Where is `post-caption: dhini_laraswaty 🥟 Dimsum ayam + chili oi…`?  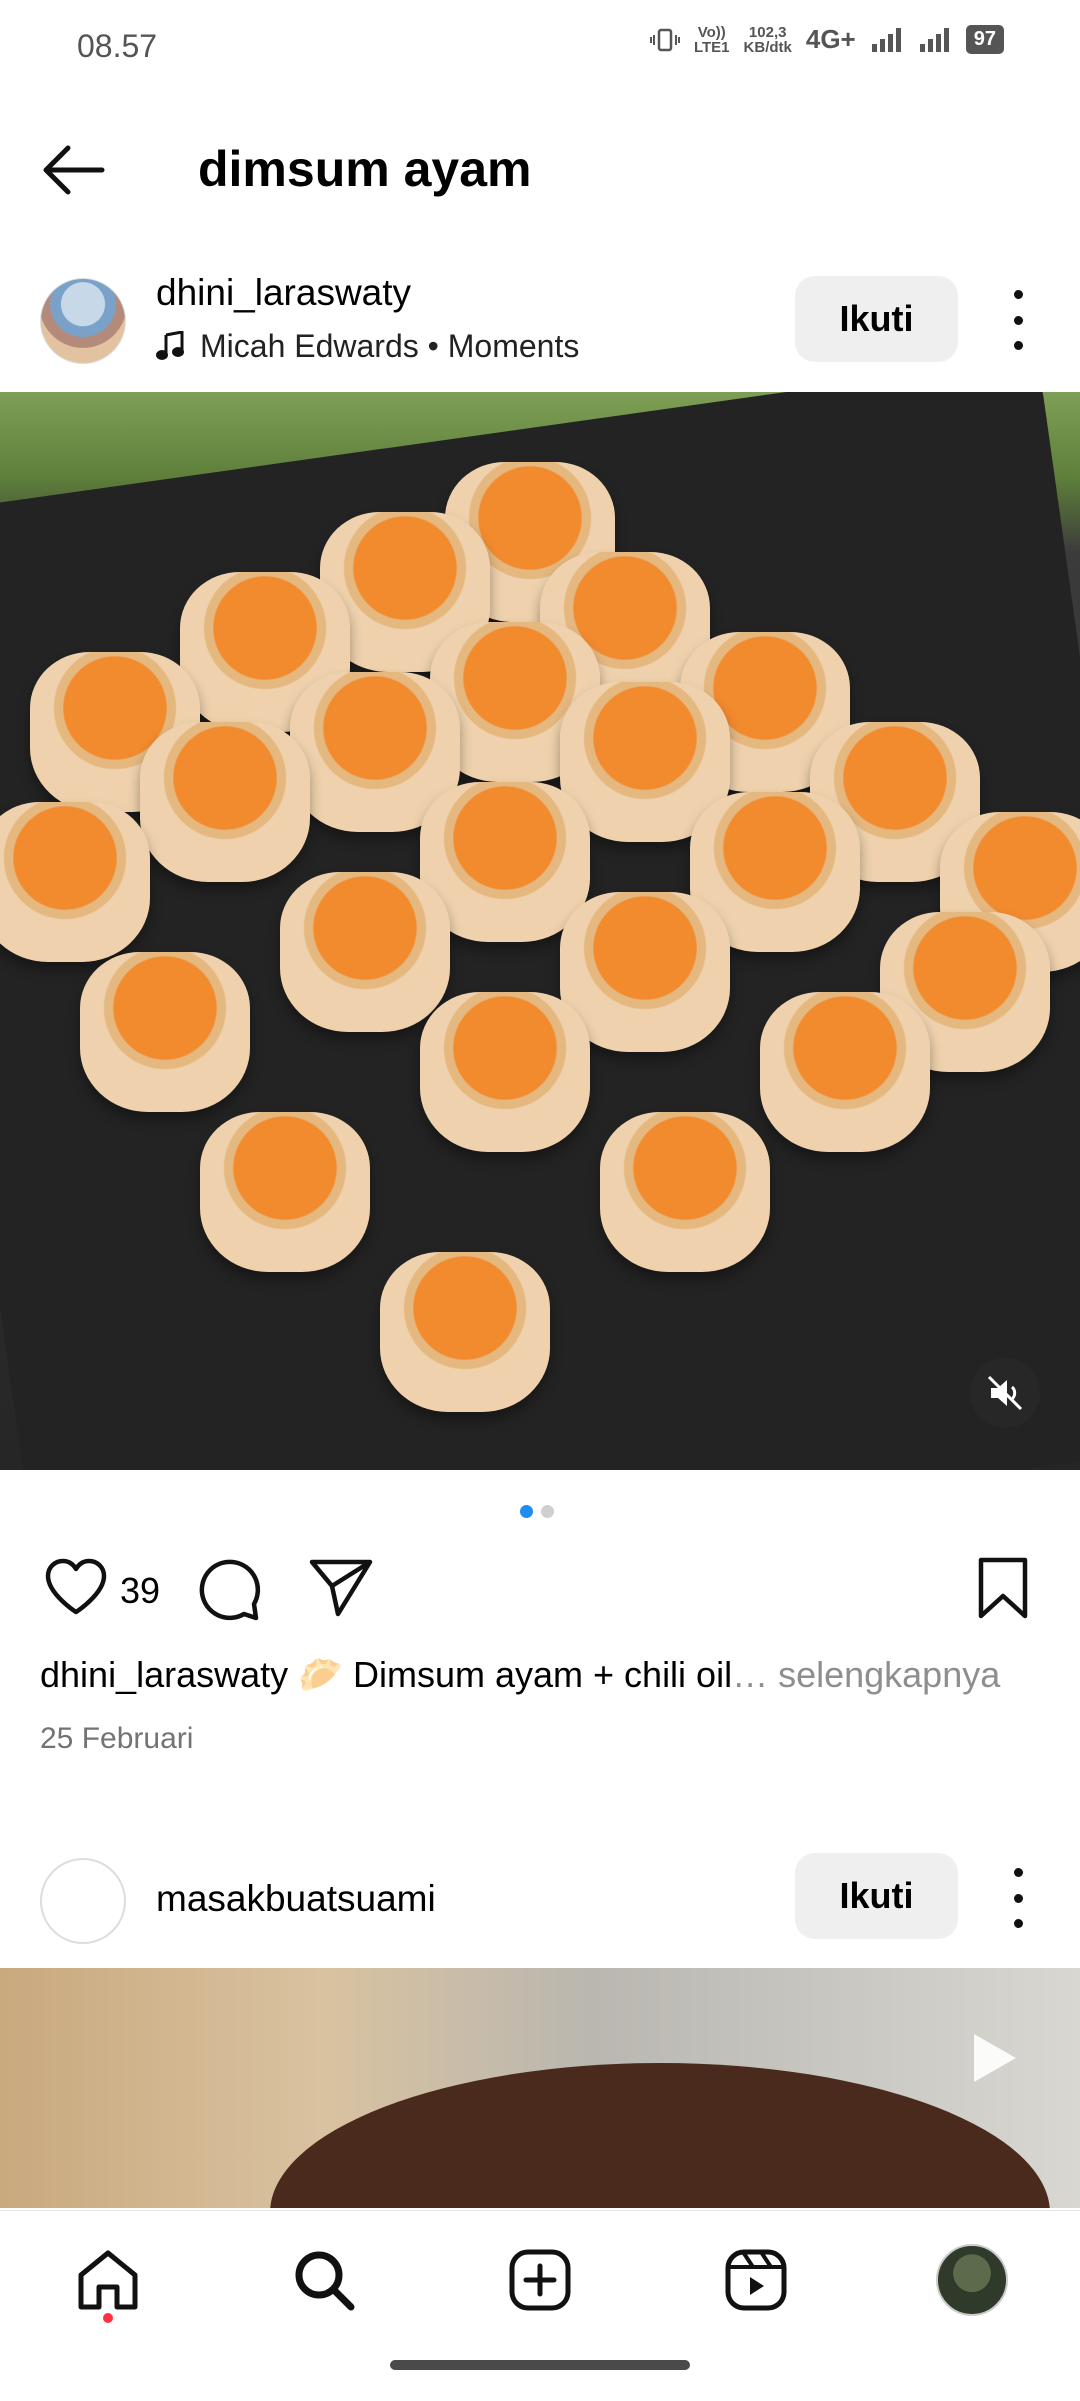
post-caption: dhini_laraswaty 🥟 Dimsum ayam + chili oi… is located at coordinates (520, 1675).